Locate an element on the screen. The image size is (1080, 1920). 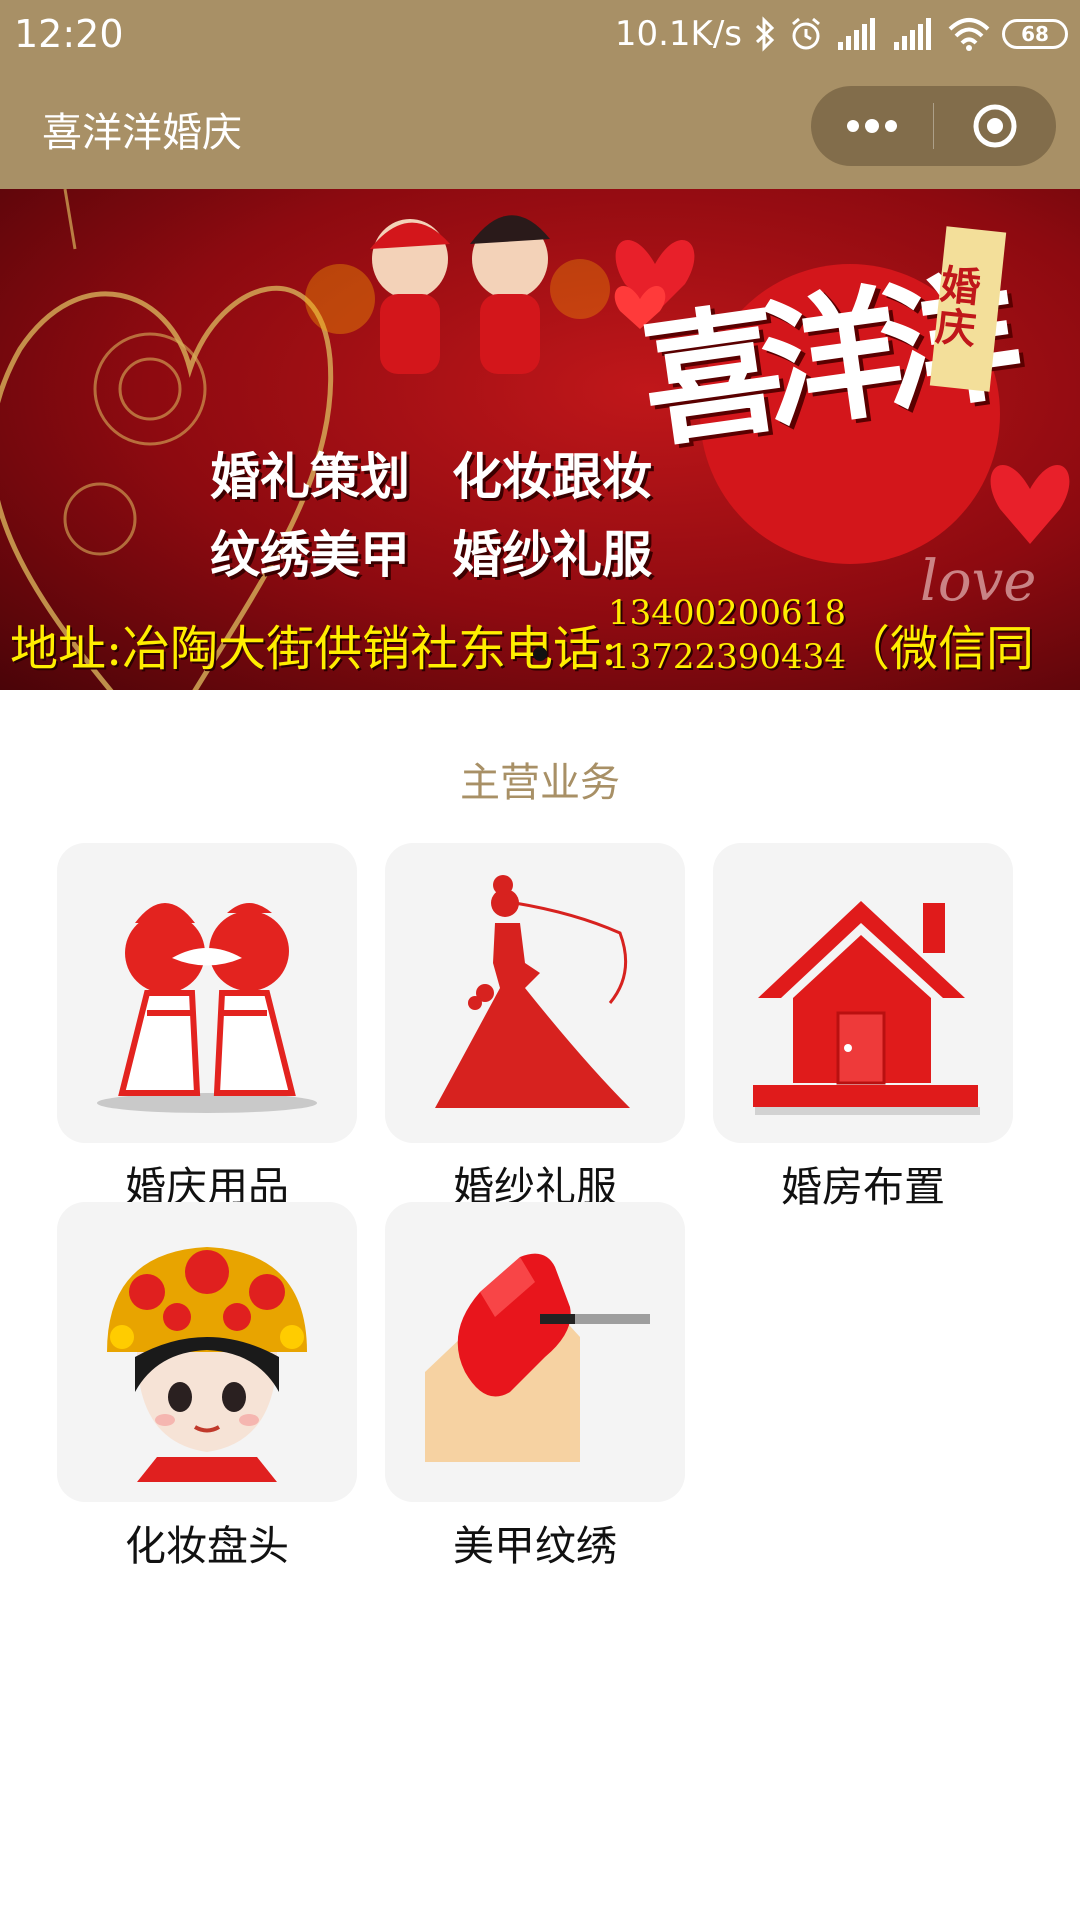
nail-polish-icon is located at coordinates (537, 1357).